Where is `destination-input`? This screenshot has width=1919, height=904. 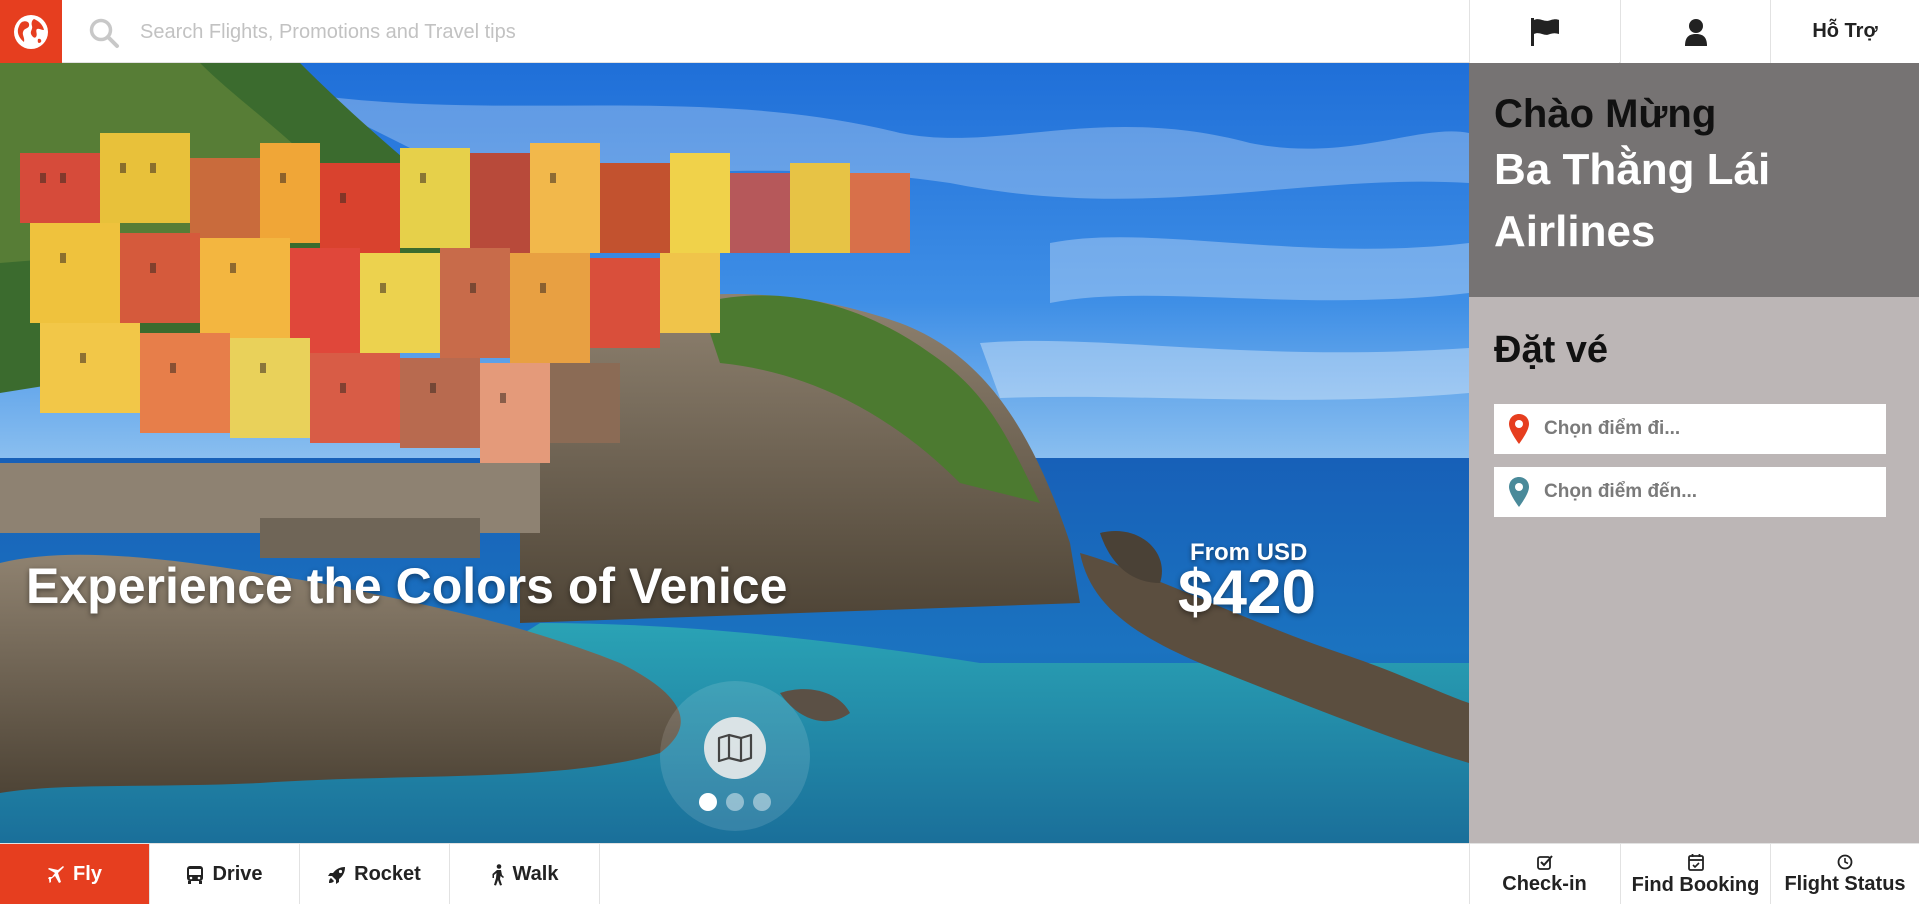 destination-input is located at coordinates (1709, 492).